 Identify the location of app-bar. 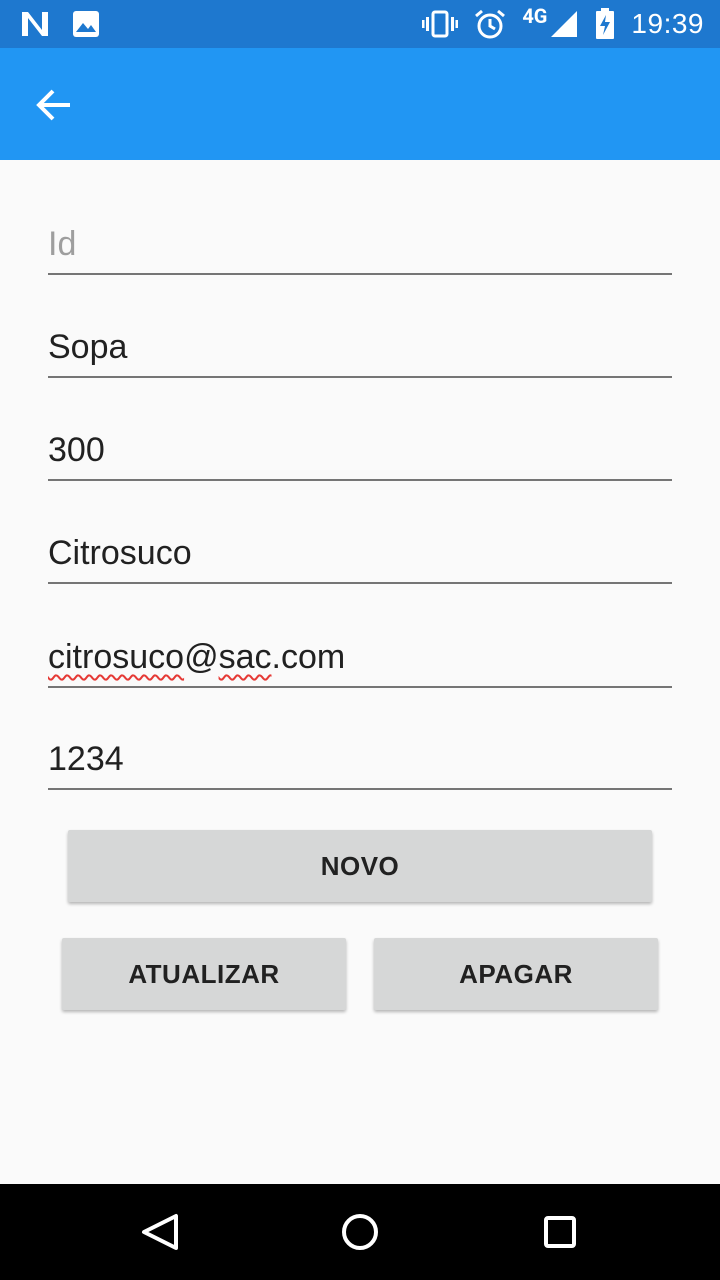
(360, 104).